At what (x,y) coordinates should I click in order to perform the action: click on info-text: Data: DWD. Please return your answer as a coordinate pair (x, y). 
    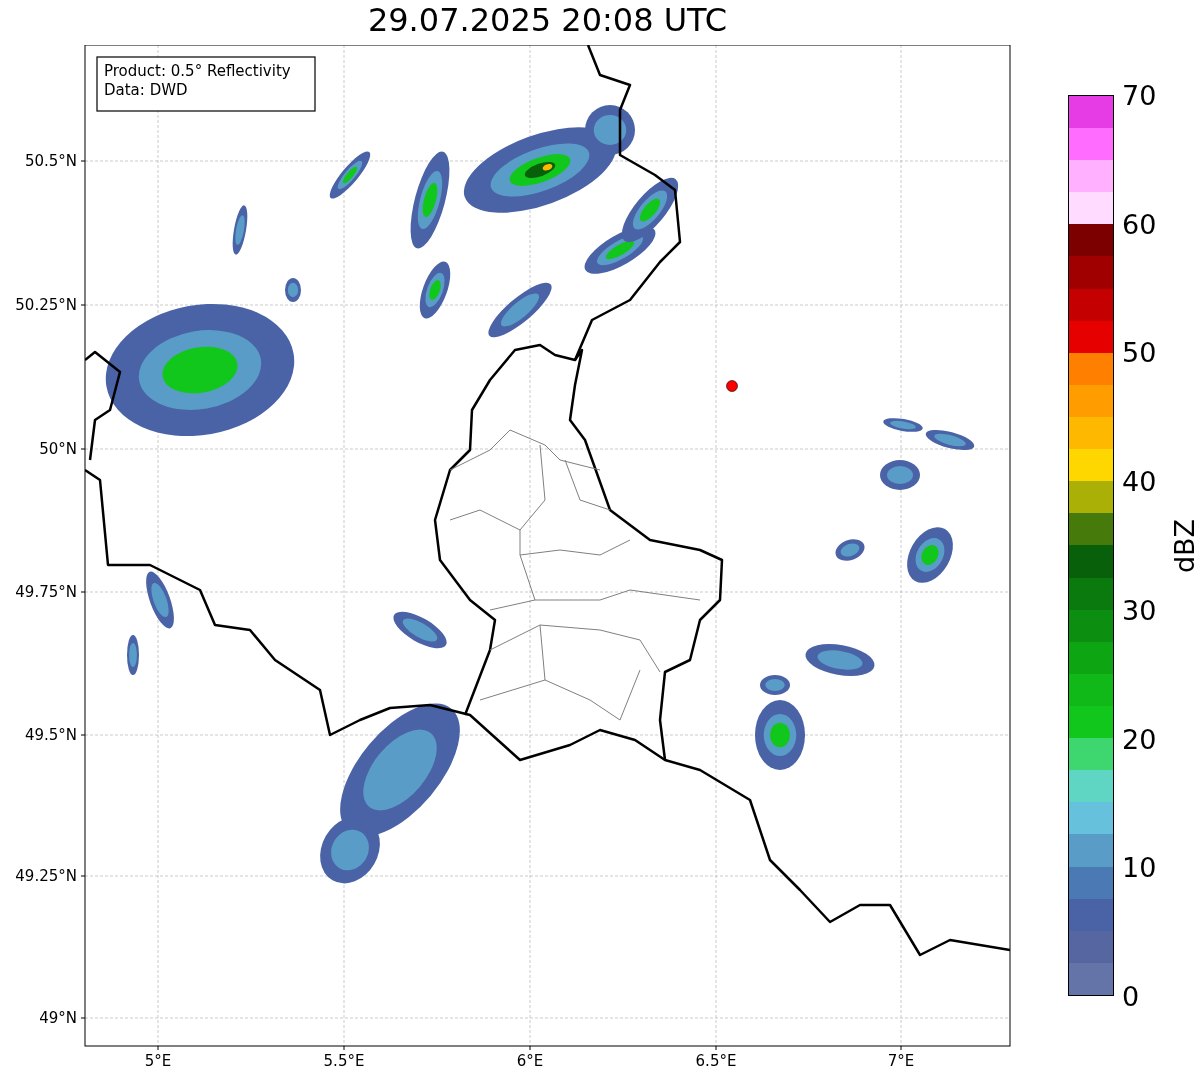
    Looking at the image, I should click on (146, 90).